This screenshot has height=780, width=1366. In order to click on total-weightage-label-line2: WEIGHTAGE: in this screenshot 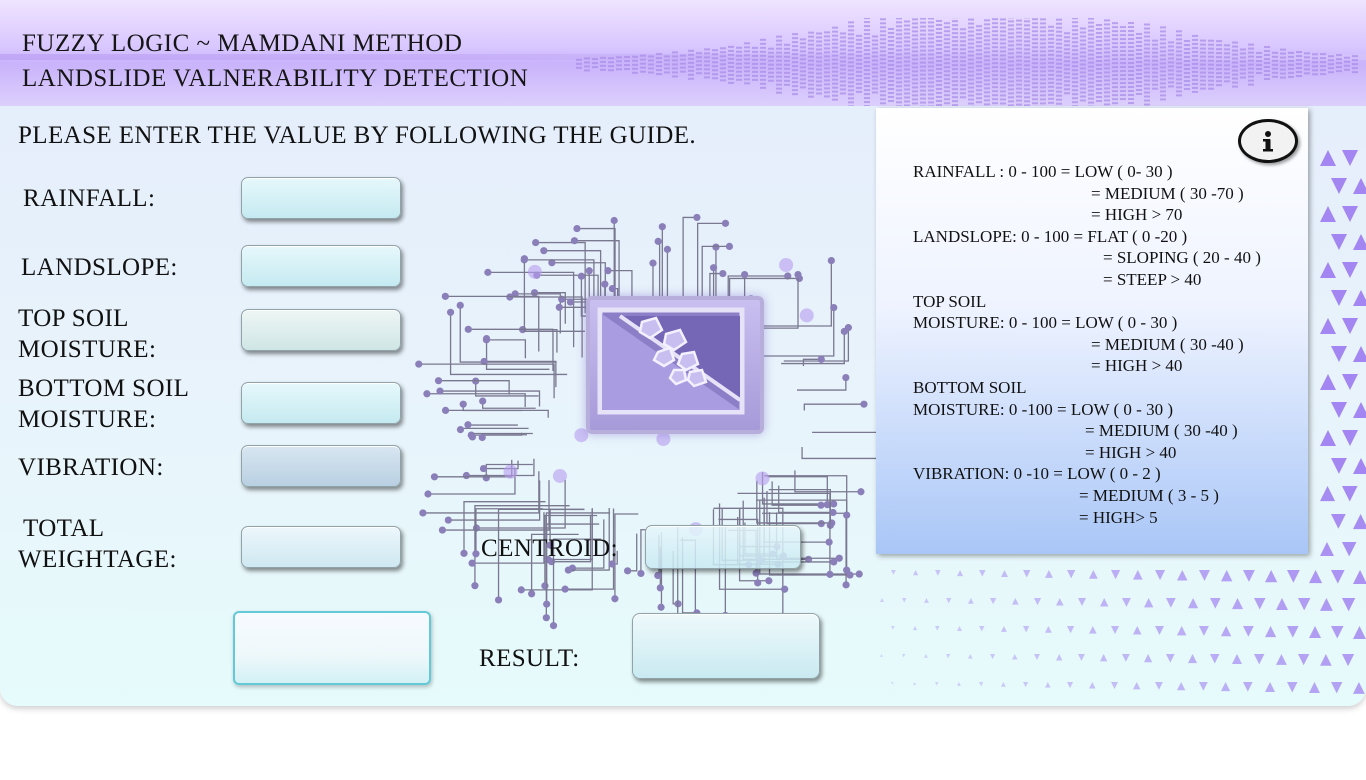, I will do `click(97, 559)`.